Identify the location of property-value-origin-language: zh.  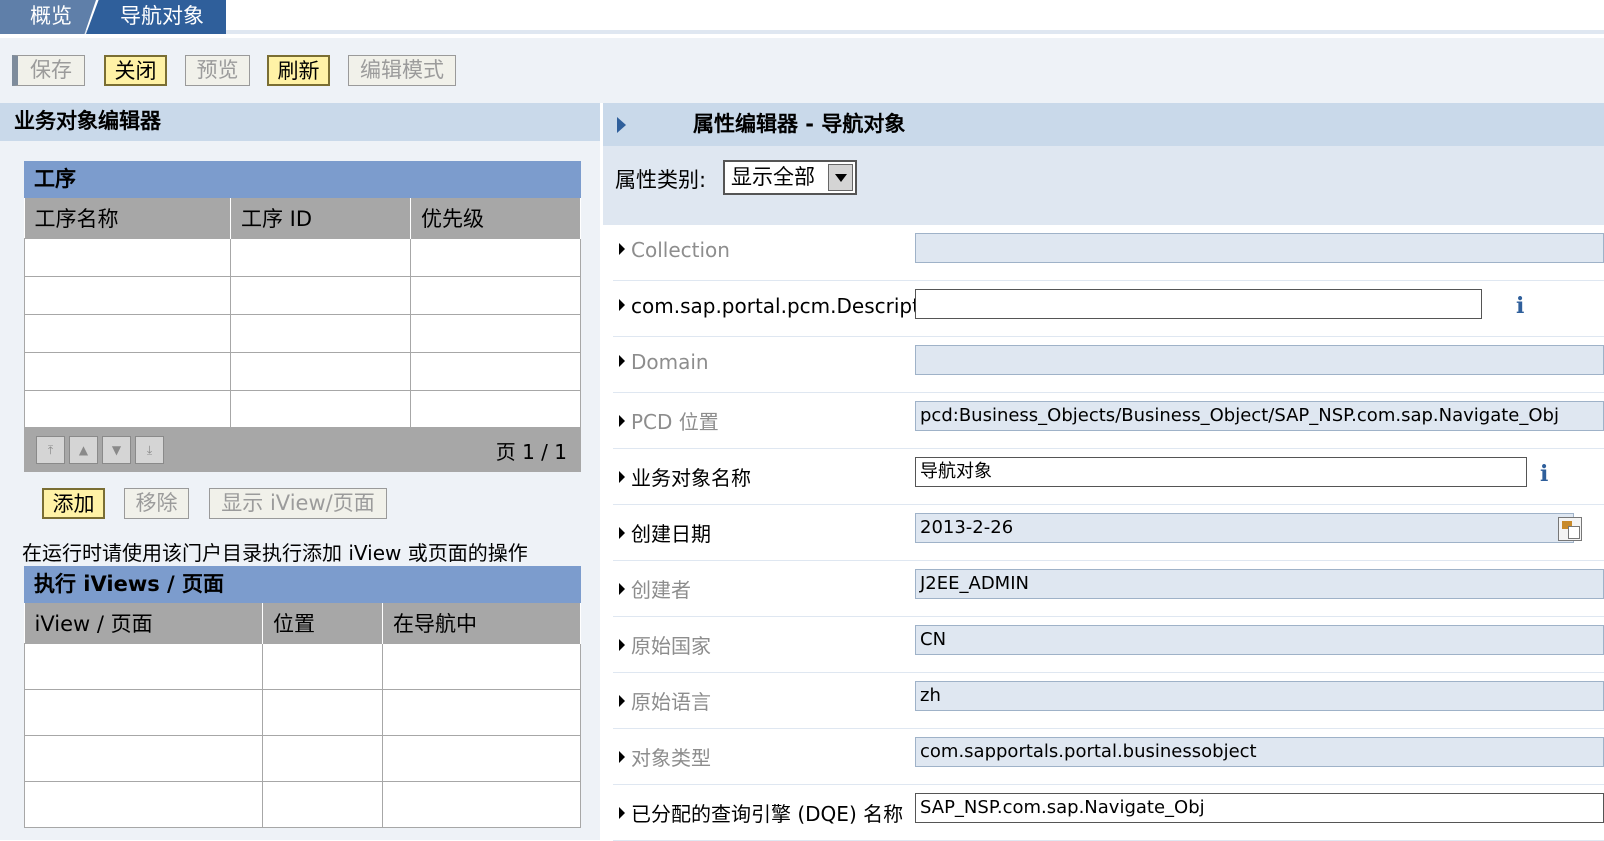
(1259, 696).